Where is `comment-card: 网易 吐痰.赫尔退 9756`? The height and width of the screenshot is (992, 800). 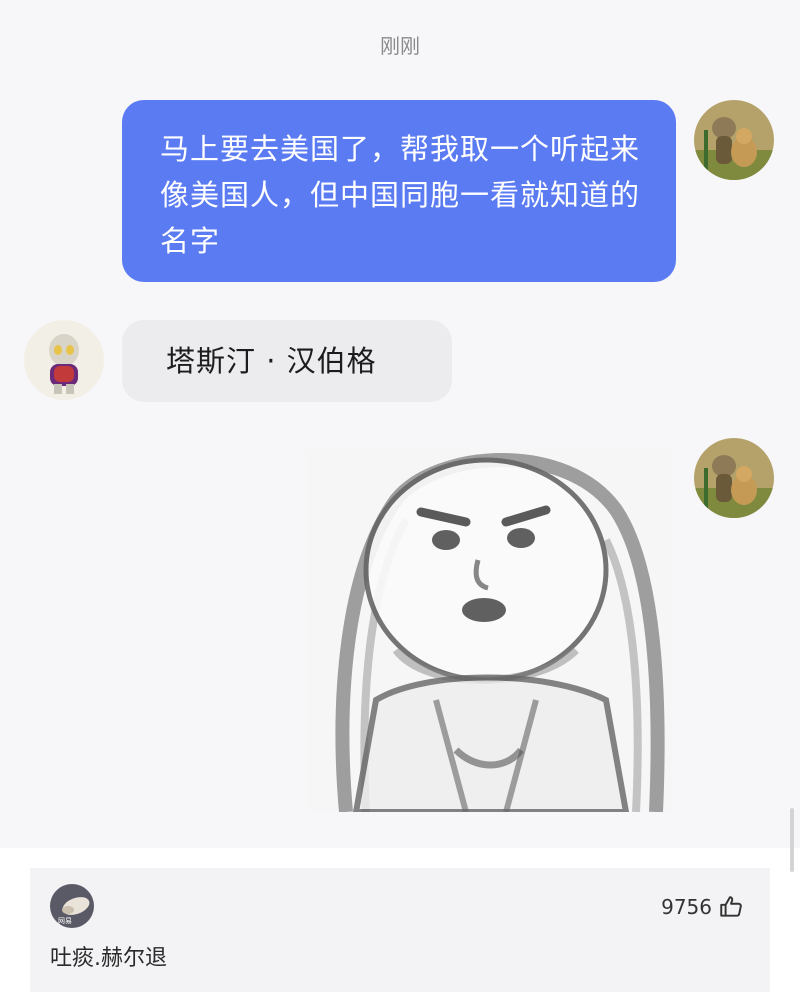
comment-card: 网易 吐痰.赫尔退 9756 is located at coordinates (400, 930).